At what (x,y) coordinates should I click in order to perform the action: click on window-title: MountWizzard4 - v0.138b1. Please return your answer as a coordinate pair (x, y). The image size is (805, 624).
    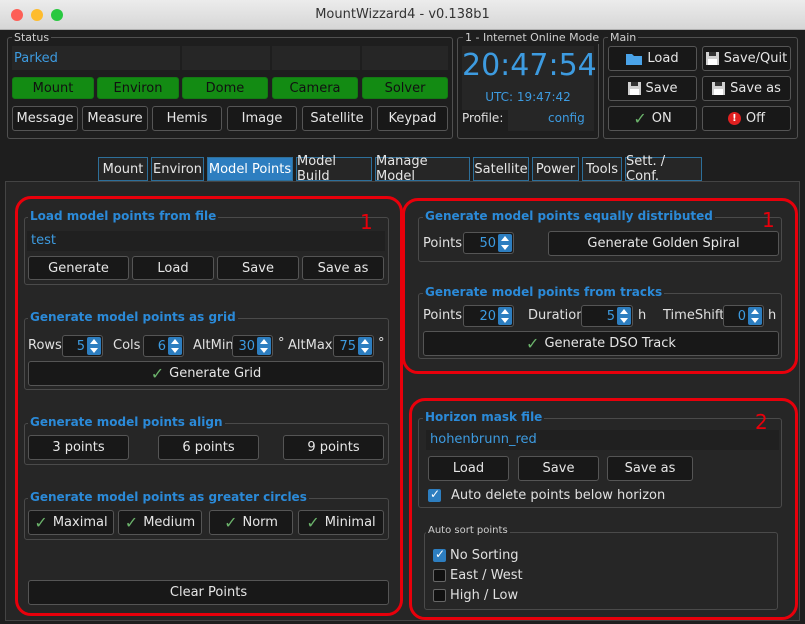
    Looking at the image, I should click on (402, 14).